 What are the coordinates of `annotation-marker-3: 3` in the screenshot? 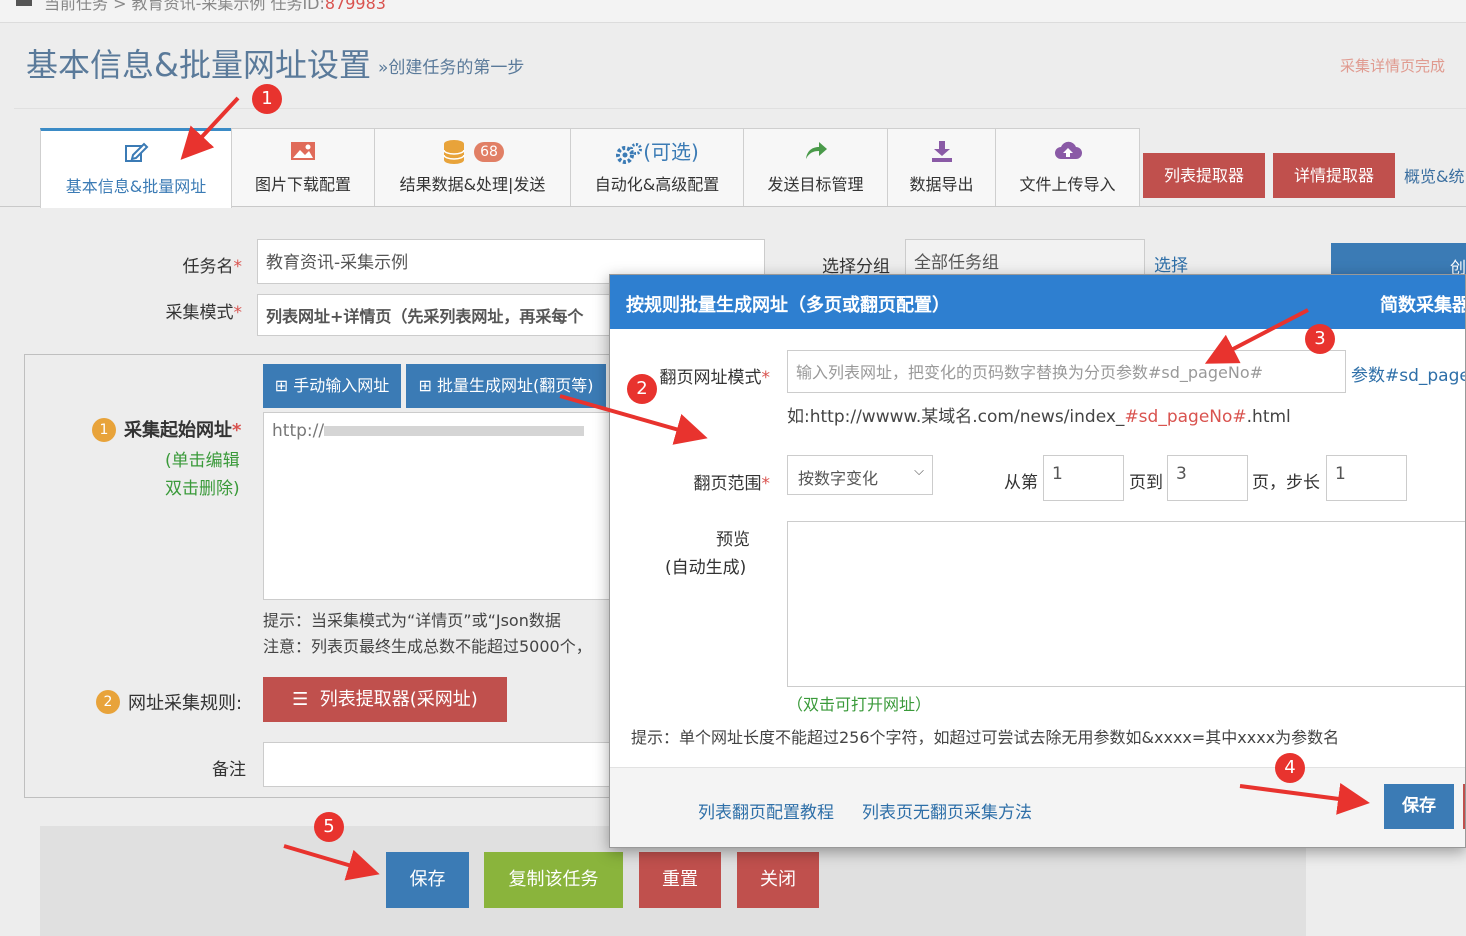 It's located at (1320, 339).